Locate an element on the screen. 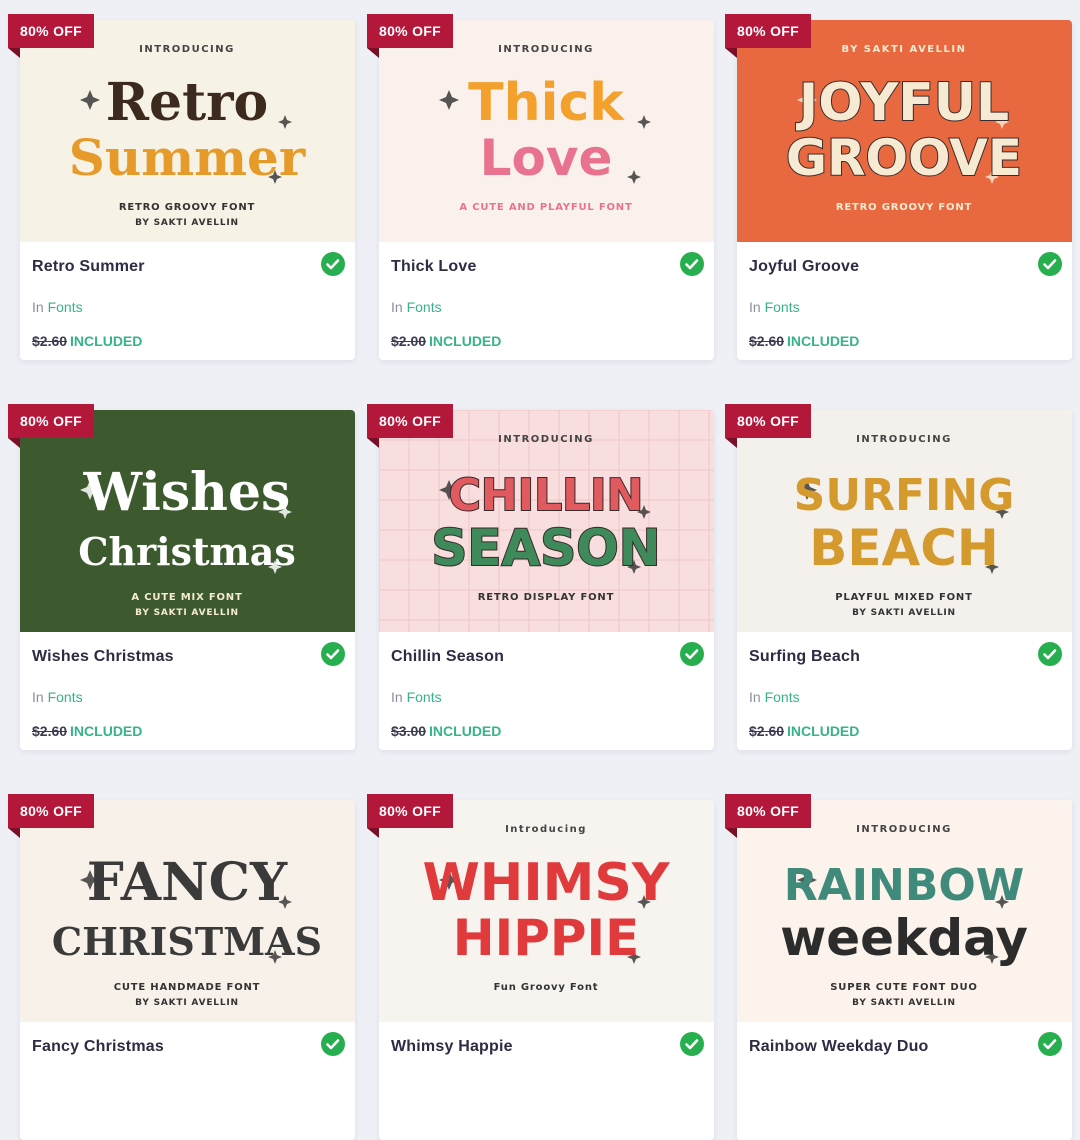  preview-line2: CHRISTMAS is located at coordinates (187, 941).